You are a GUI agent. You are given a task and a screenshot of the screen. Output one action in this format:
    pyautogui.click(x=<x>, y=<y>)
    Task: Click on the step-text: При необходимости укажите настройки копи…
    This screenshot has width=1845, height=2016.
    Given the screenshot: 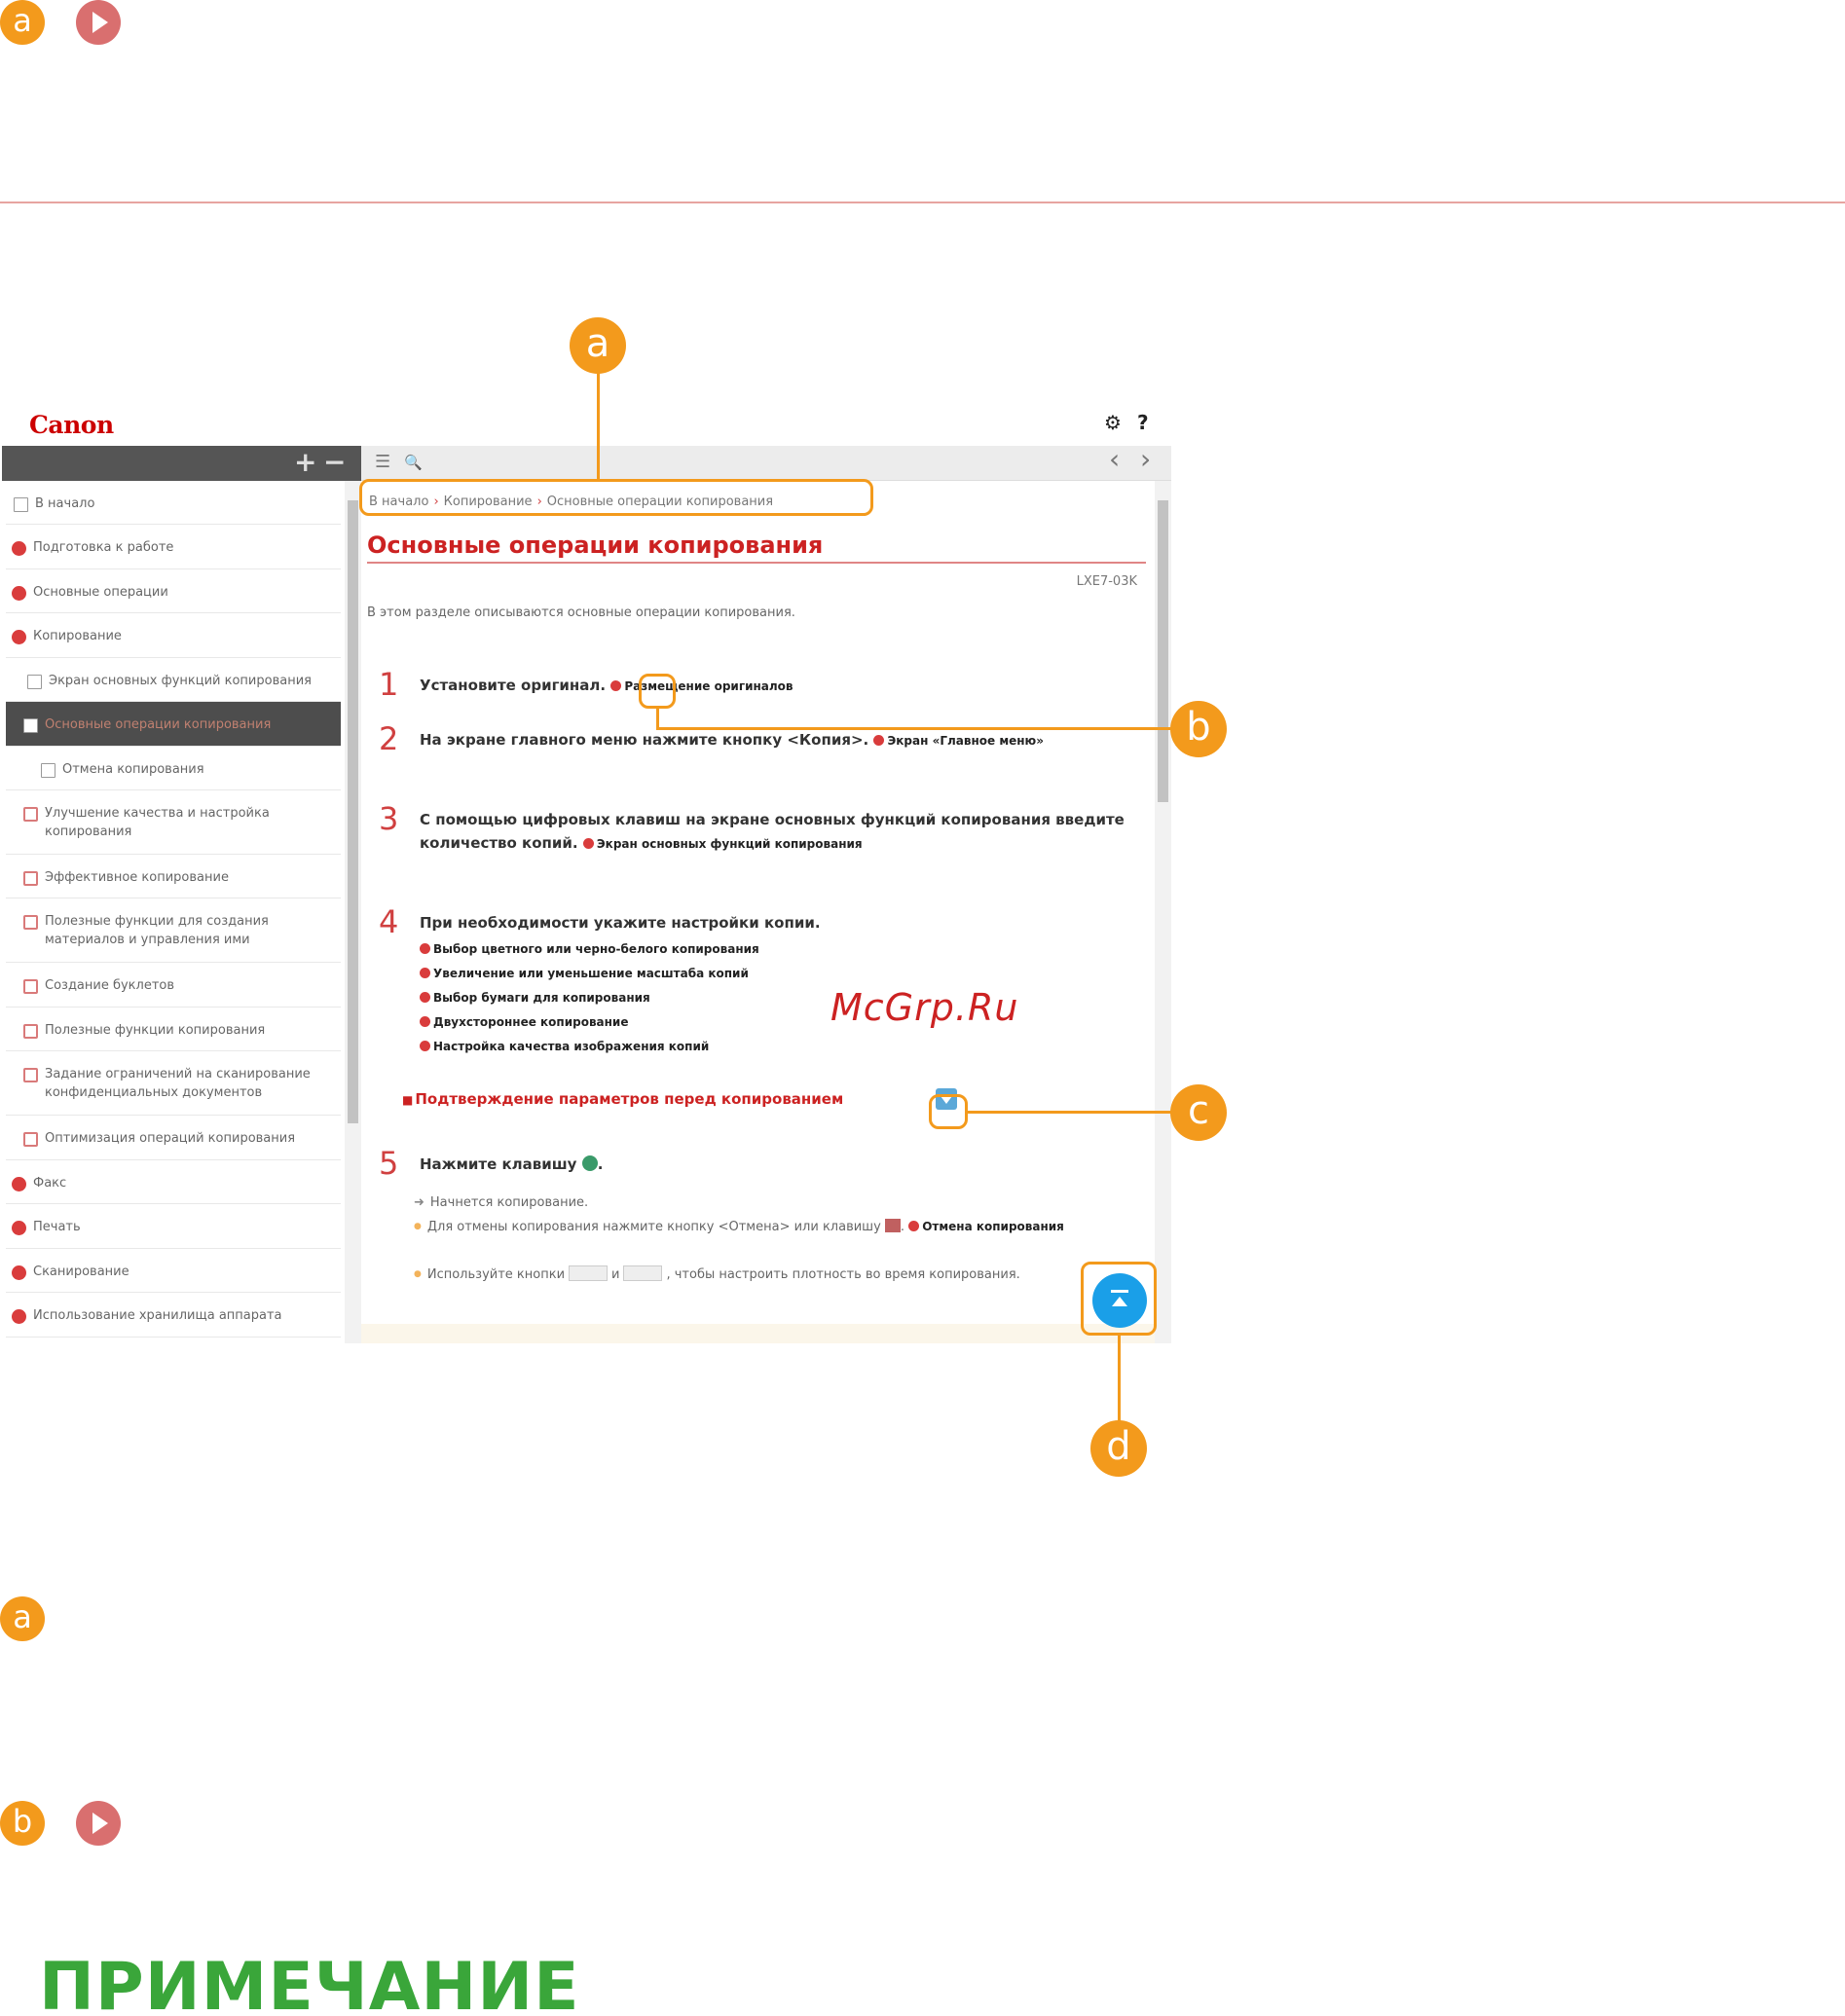 What is the action you would take?
    pyautogui.click(x=620, y=923)
    